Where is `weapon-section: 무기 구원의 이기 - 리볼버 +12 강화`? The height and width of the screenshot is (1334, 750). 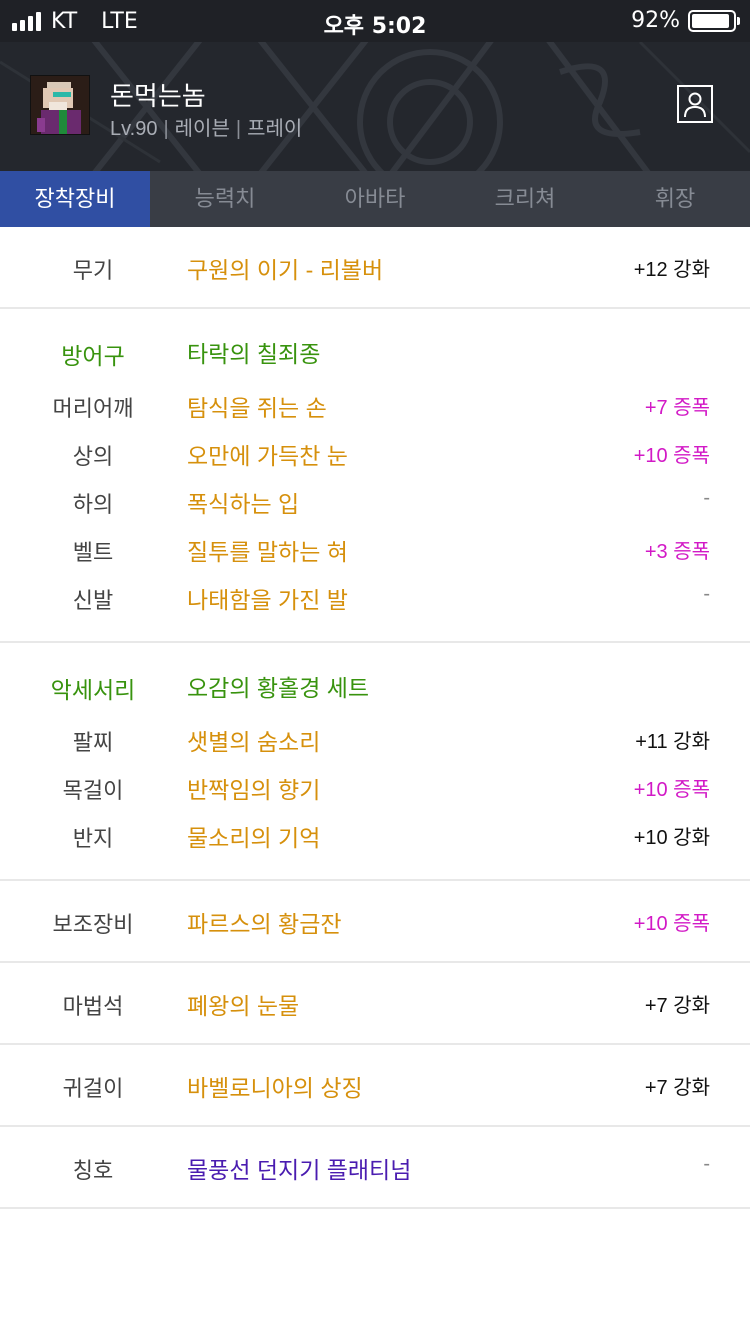
weapon-section: 무기 구원의 이기 - 리볼버 +12 강화 is located at coordinates (375, 268).